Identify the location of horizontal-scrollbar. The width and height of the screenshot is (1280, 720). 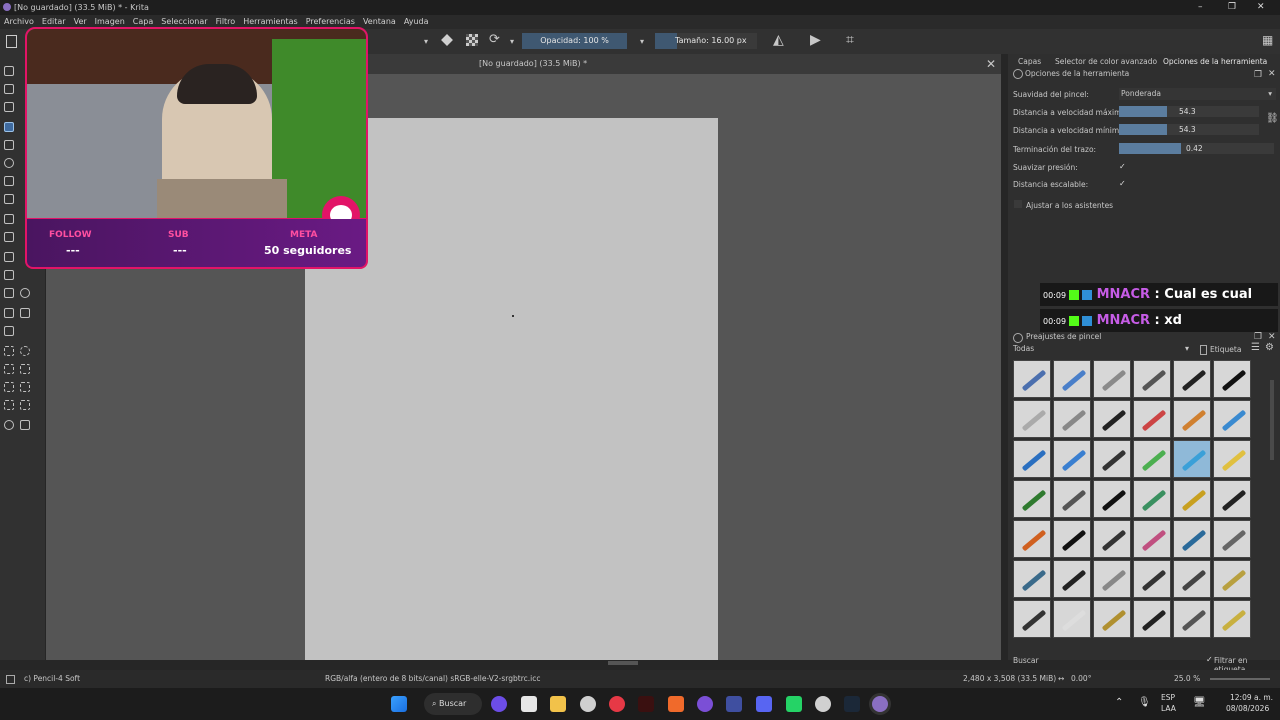
(623, 663).